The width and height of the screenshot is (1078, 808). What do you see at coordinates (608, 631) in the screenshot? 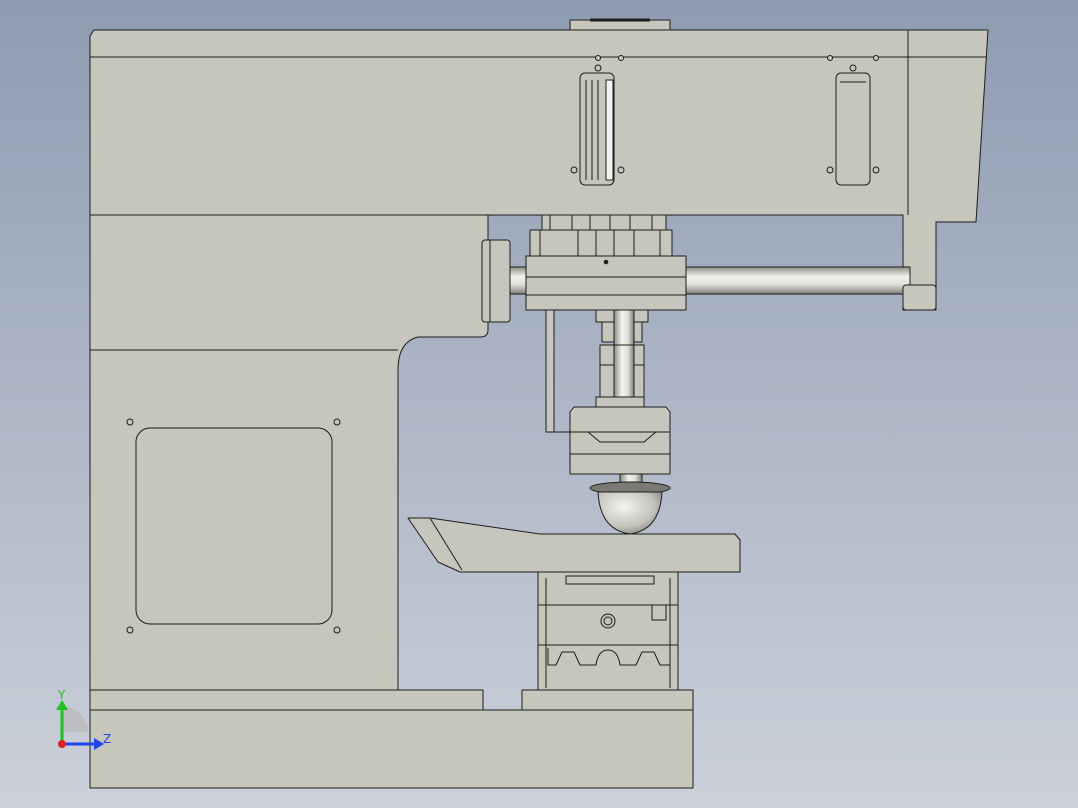
I see `lower-slide` at bounding box center [608, 631].